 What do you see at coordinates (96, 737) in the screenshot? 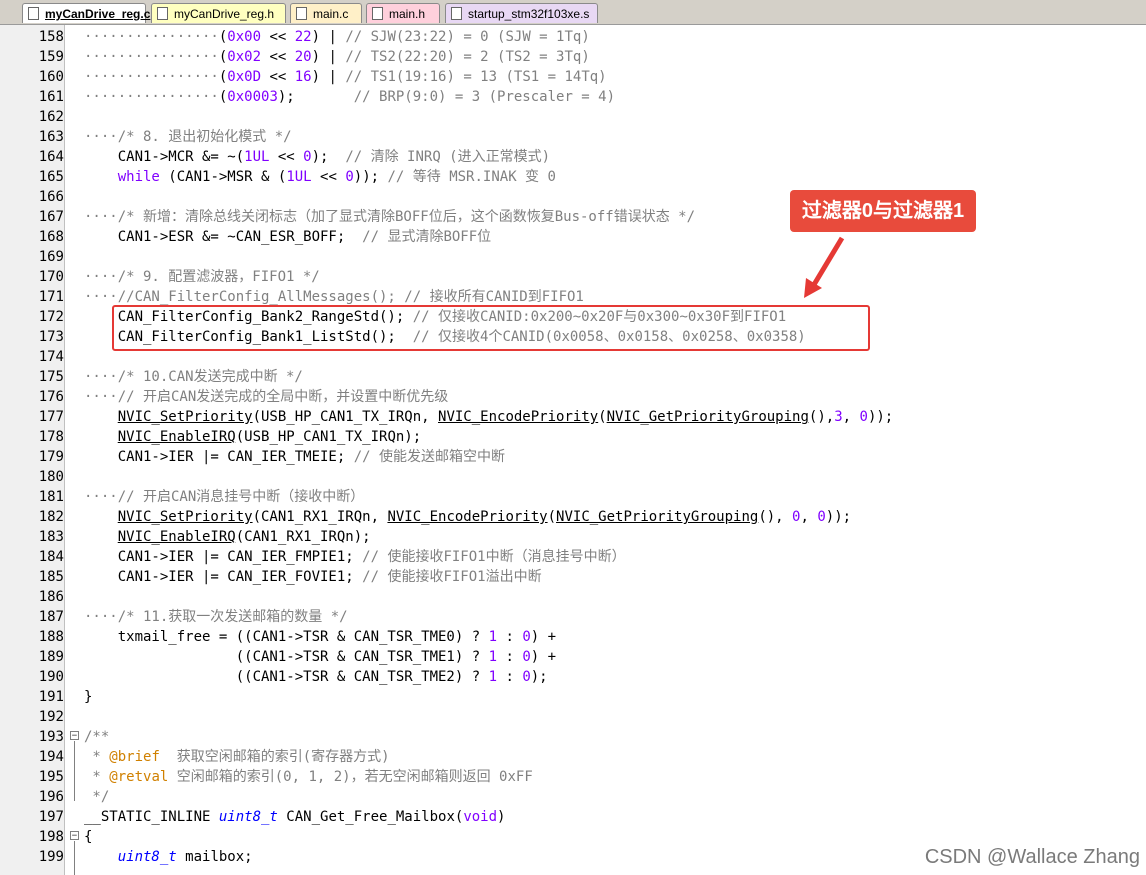
I see `code-line: /**` at bounding box center [96, 737].